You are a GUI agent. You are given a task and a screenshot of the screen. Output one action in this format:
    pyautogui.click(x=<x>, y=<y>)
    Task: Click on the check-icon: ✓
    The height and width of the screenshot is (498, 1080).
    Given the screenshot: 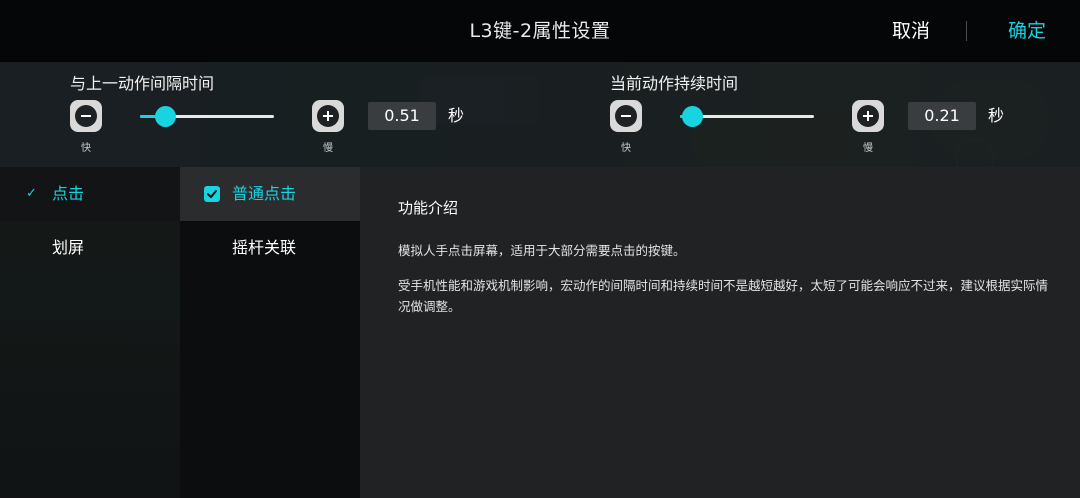 What is the action you would take?
    pyautogui.click(x=31, y=193)
    